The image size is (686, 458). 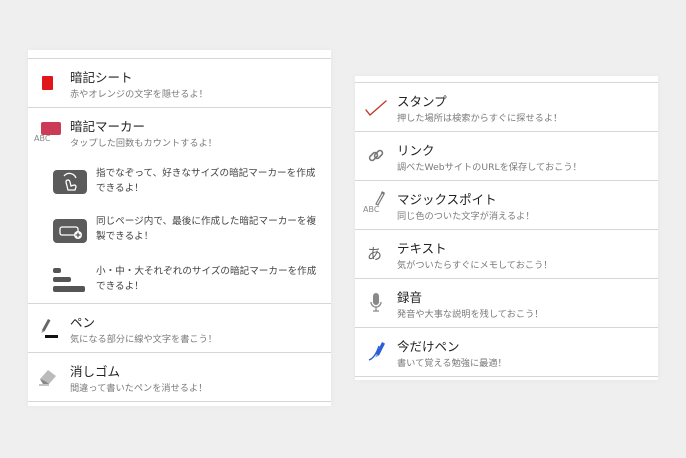 I want to click on duplicate-marker-icon, so click(x=70, y=231).